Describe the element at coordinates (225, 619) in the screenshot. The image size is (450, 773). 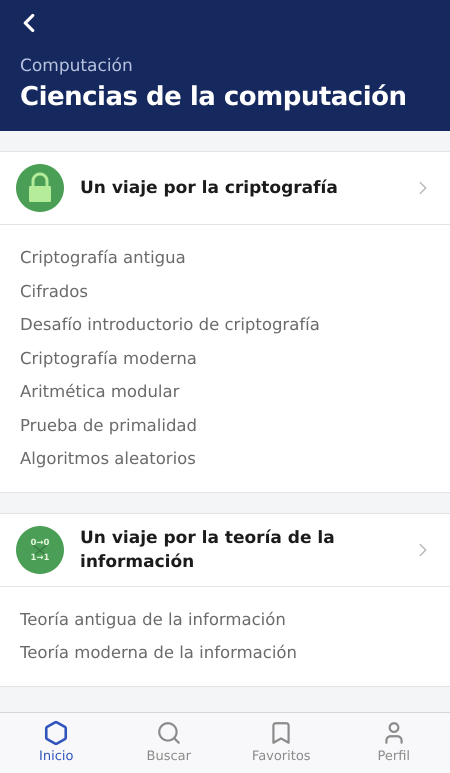
I see `lesson-link: Teoría antigua de la información` at that location.